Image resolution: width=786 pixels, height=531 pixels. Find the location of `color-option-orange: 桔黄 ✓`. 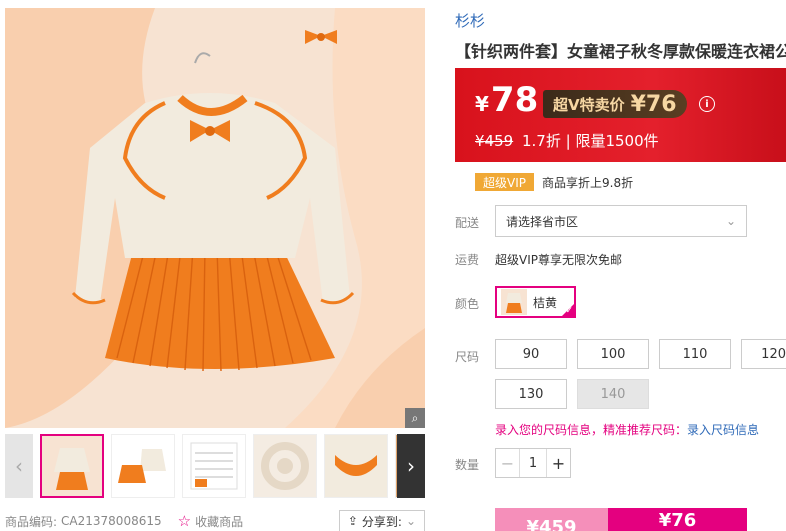

color-option-orange: 桔黄 ✓ is located at coordinates (535, 302).